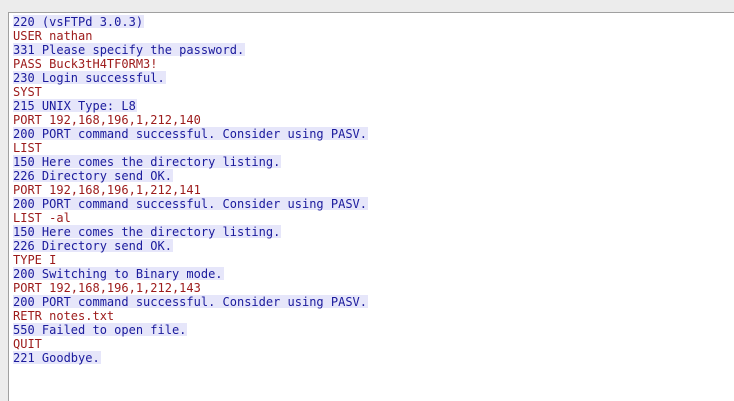 This screenshot has height=401, width=734. What do you see at coordinates (57, 358) in the screenshot?
I see `stream-line-text: 221 Goodbye.` at bounding box center [57, 358].